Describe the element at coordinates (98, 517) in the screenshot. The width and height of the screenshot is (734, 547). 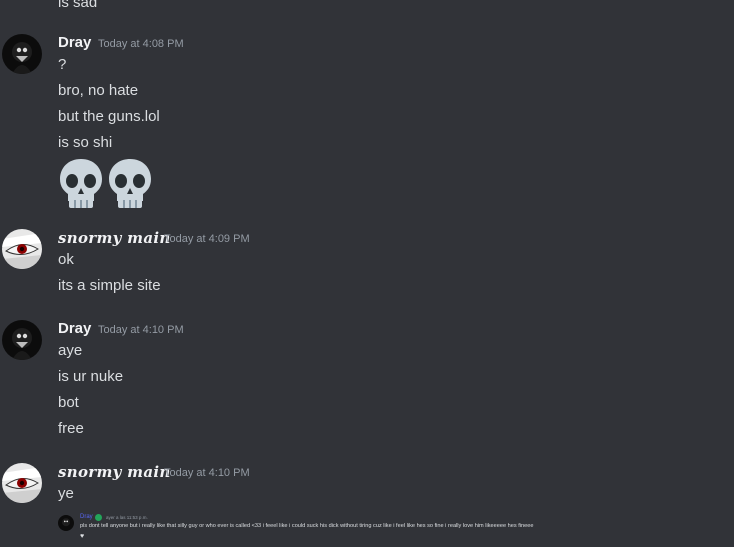
I see `status-badge-icon` at that location.